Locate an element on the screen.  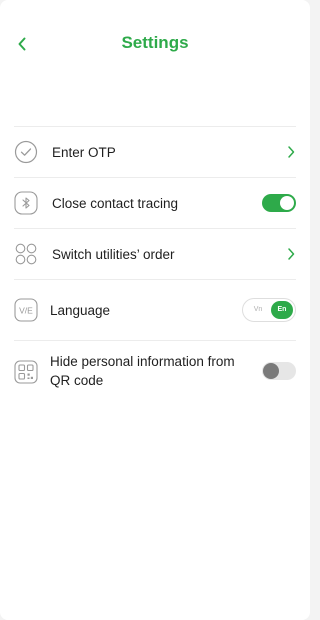
language-option-en: En is located at coordinates (282, 310).